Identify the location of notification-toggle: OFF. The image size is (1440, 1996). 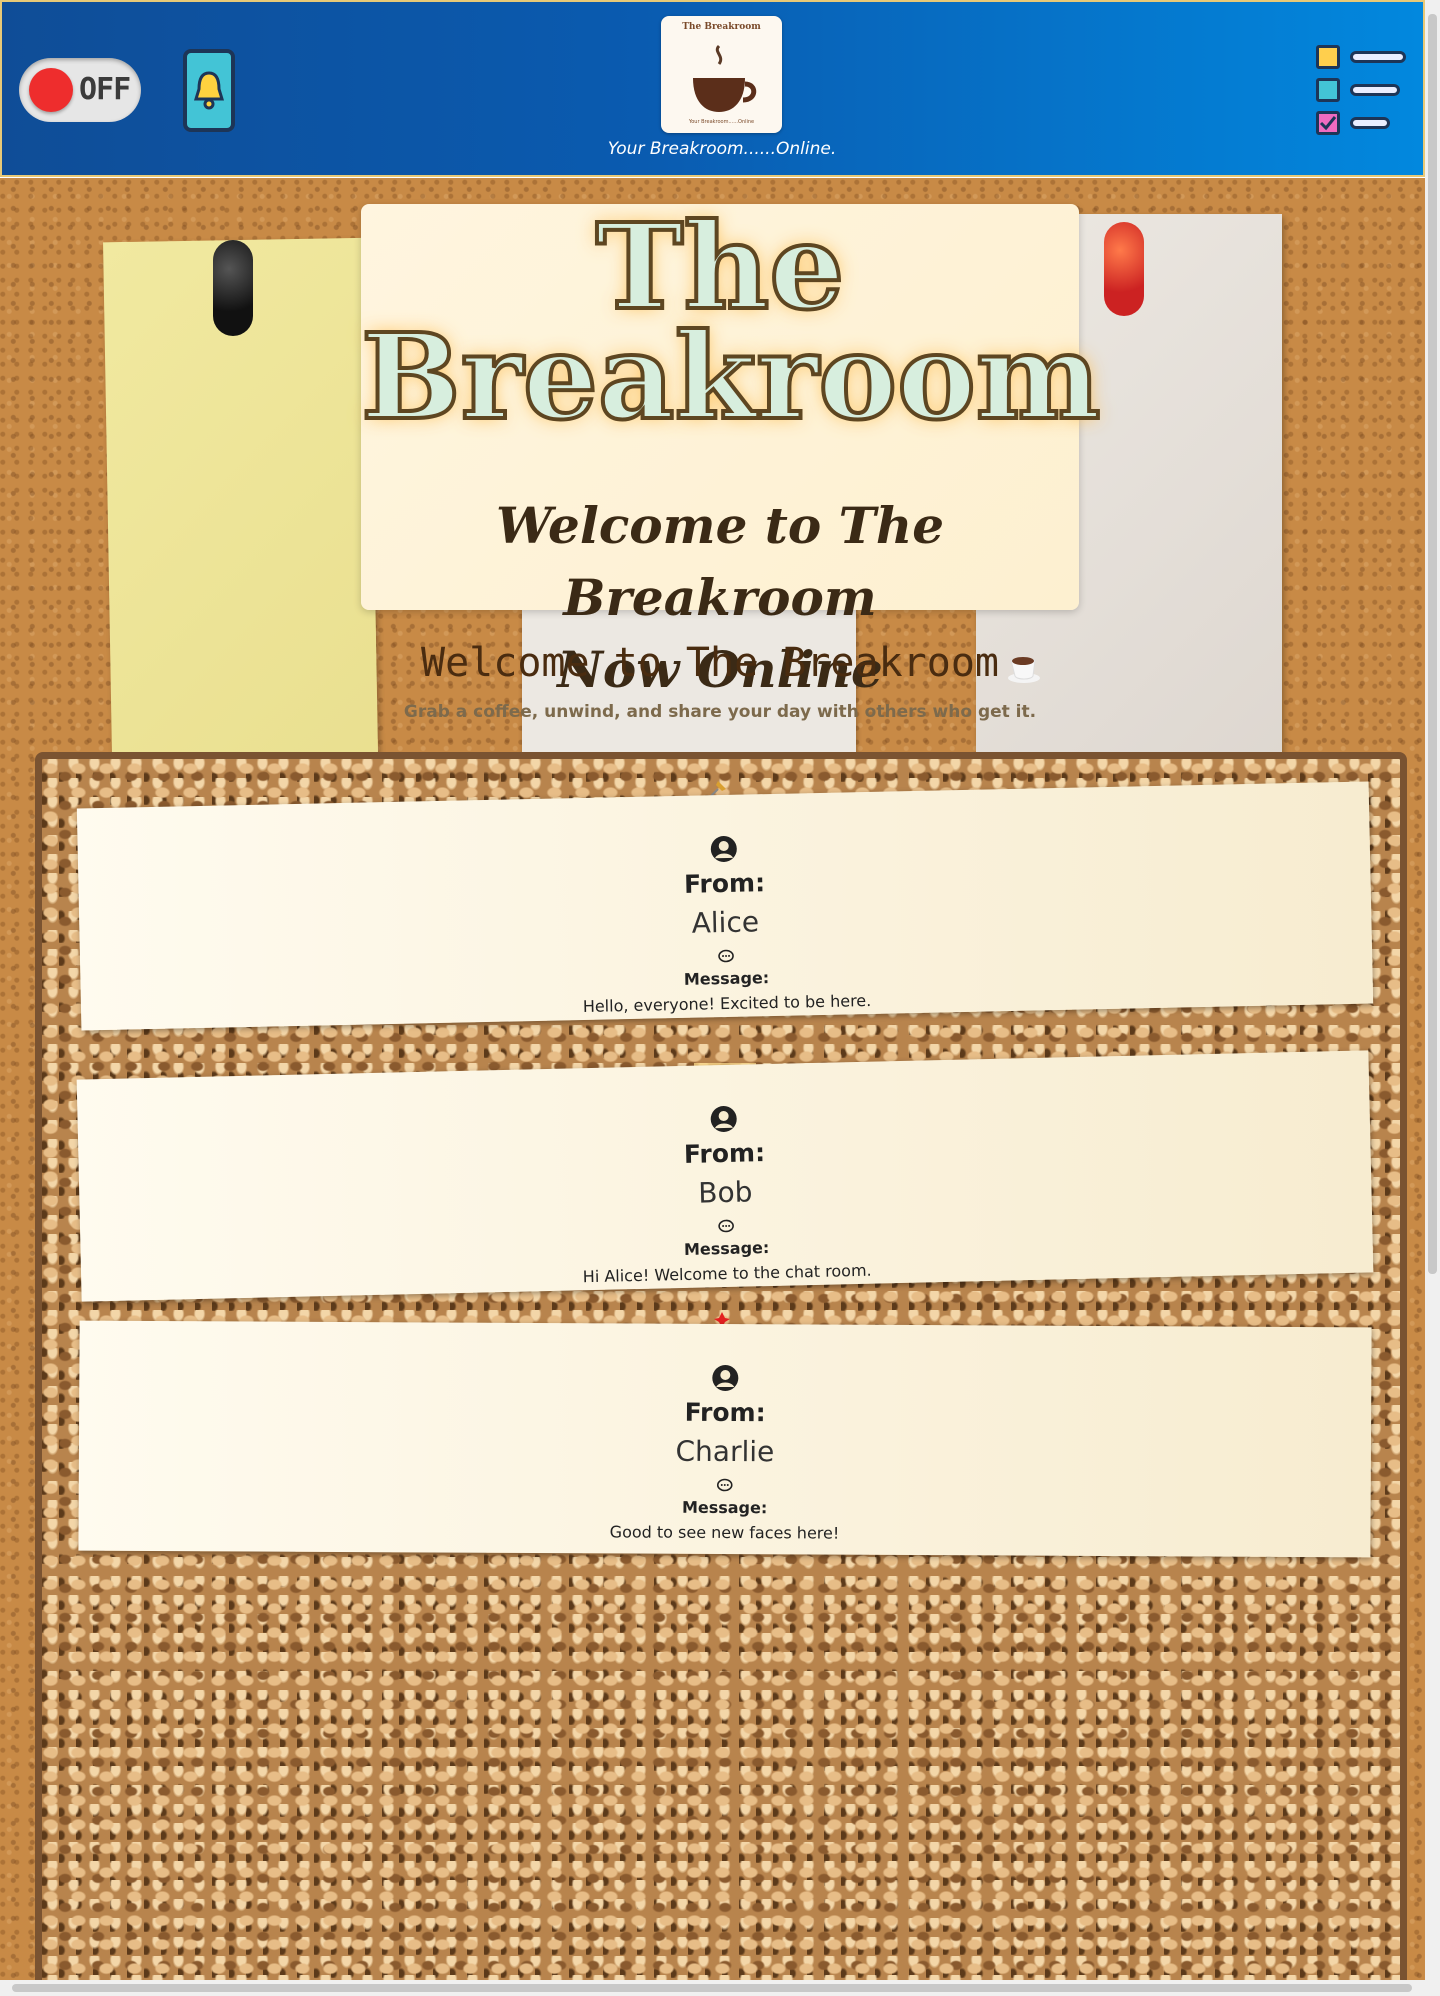
(80, 90).